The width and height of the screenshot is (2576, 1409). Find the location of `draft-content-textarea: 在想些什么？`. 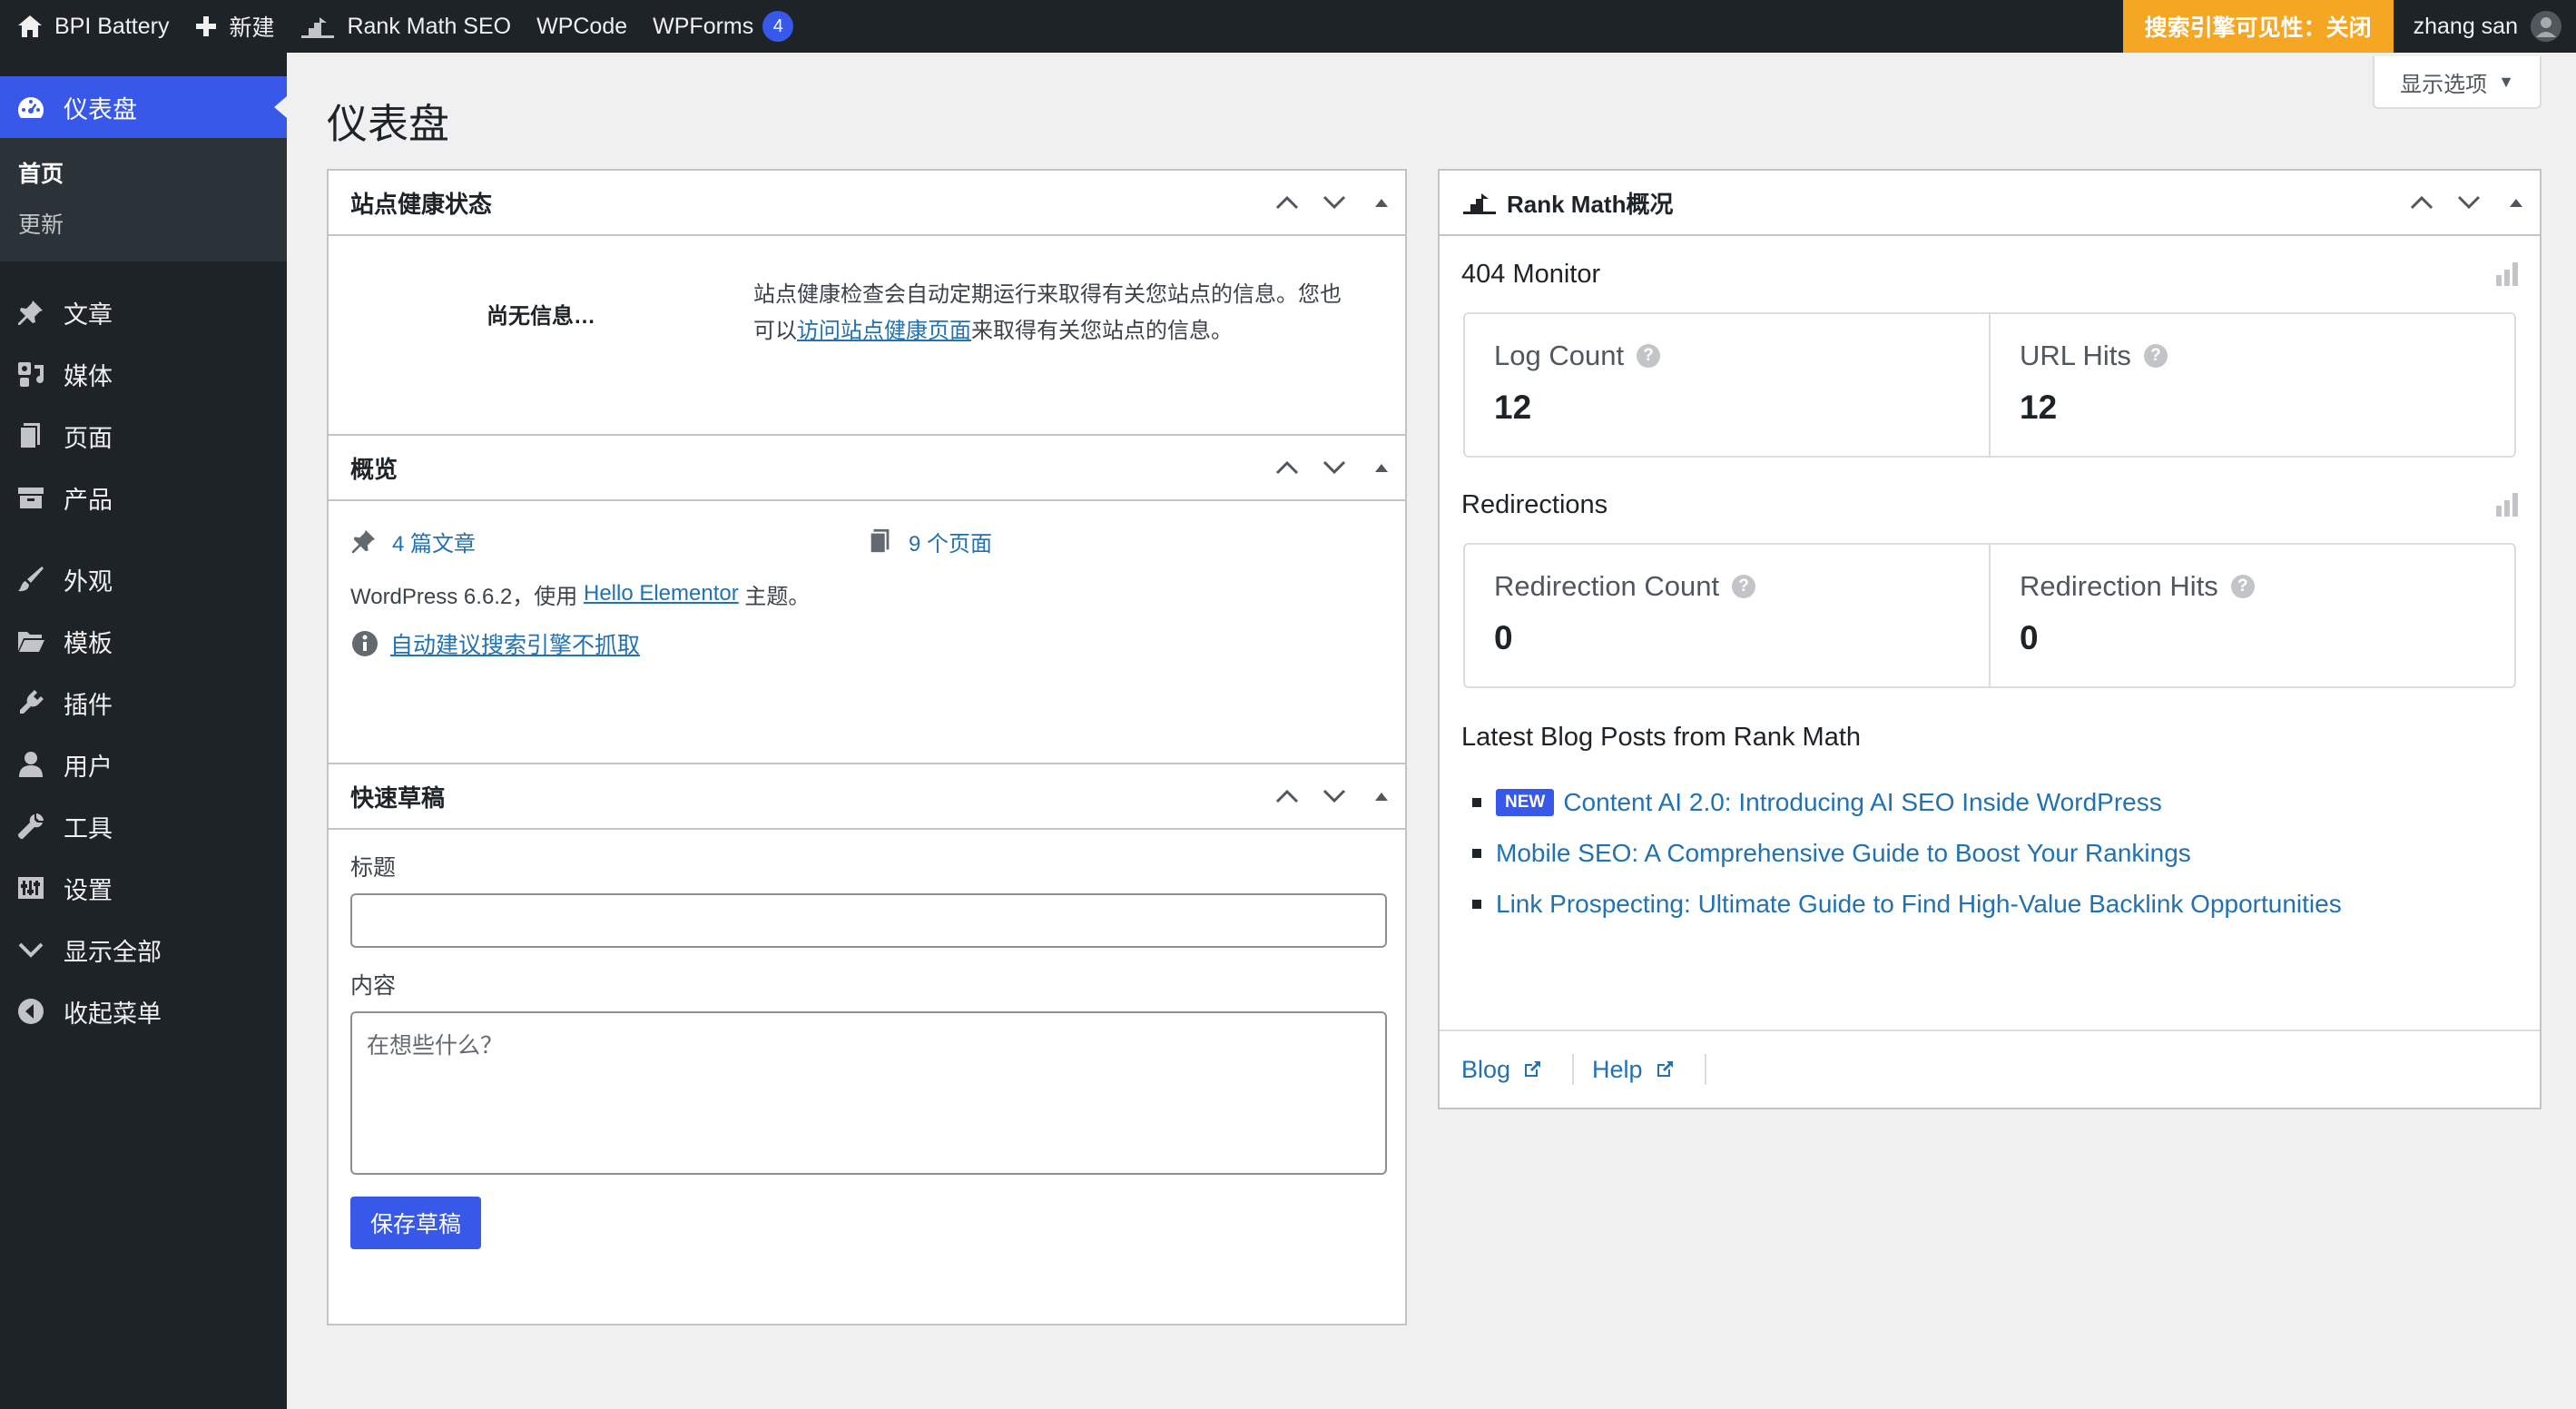

draft-content-textarea: 在想些什么？ is located at coordinates (868, 1093).